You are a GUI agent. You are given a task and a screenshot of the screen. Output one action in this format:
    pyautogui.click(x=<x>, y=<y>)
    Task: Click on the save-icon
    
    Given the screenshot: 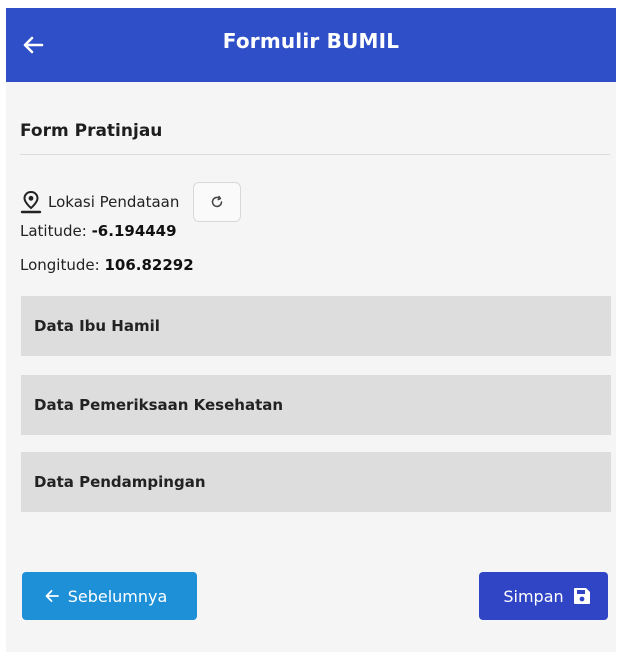 What is the action you would take?
    pyautogui.click(x=581, y=596)
    